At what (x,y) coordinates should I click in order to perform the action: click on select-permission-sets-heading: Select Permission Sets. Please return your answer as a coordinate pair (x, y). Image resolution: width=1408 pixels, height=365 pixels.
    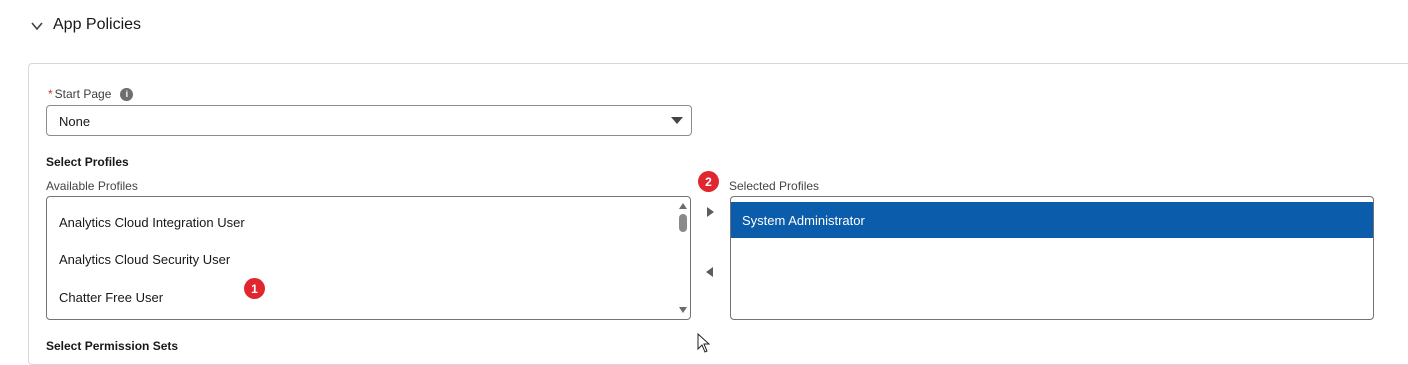
    Looking at the image, I should click on (112, 346).